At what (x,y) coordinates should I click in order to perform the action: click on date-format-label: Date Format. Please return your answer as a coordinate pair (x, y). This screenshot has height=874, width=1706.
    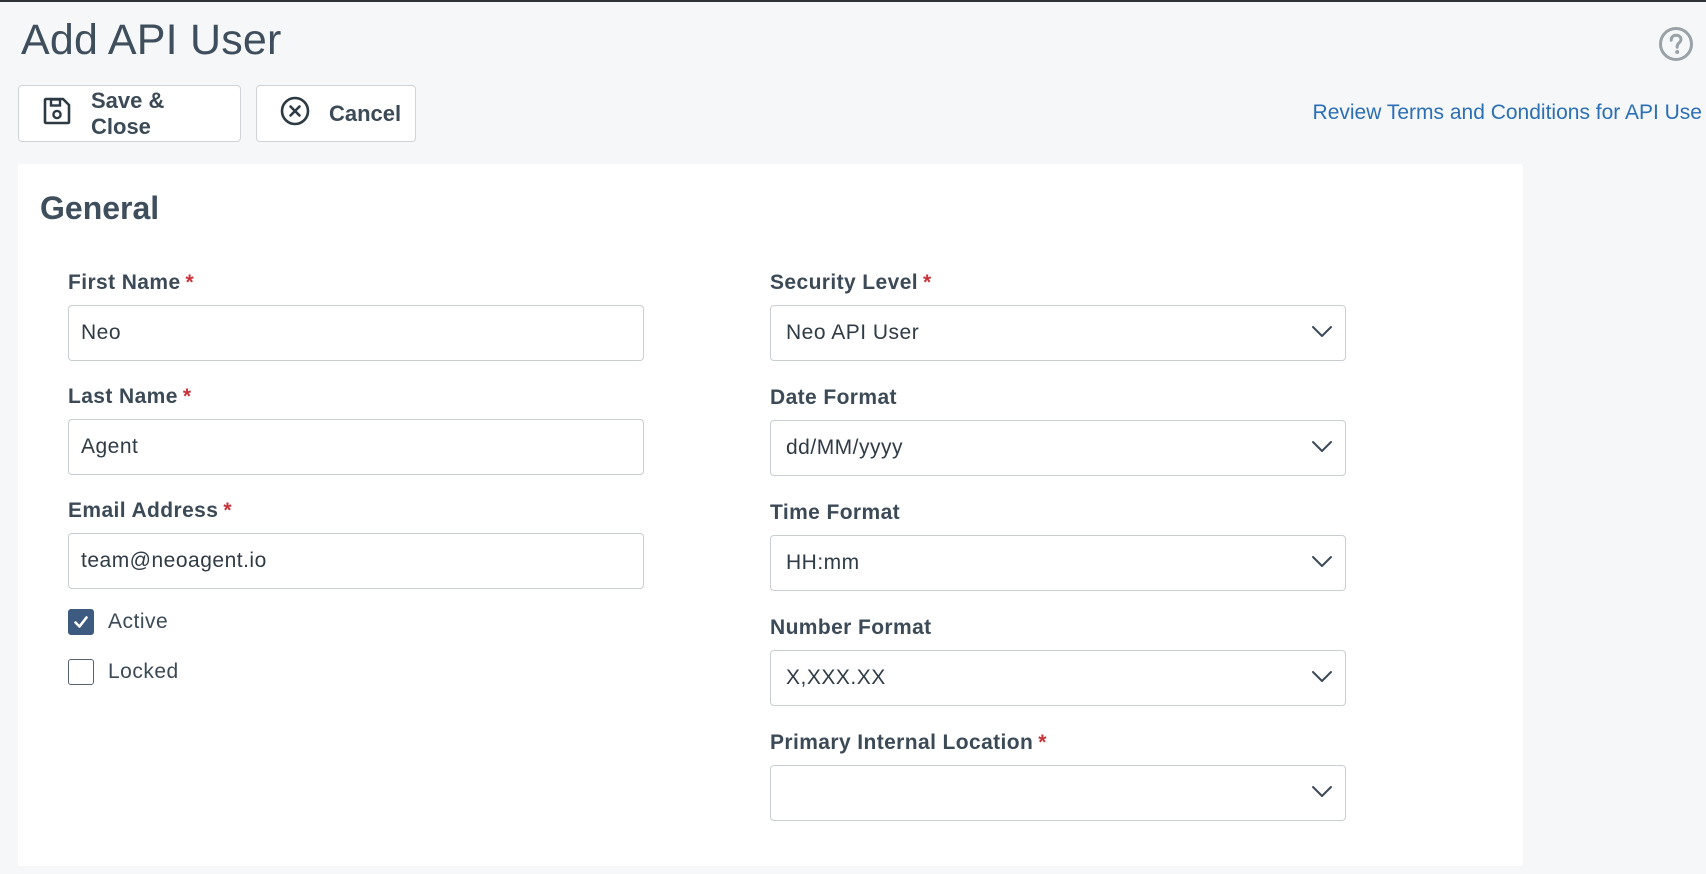
    Looking at the image, I should click on (833, 397).